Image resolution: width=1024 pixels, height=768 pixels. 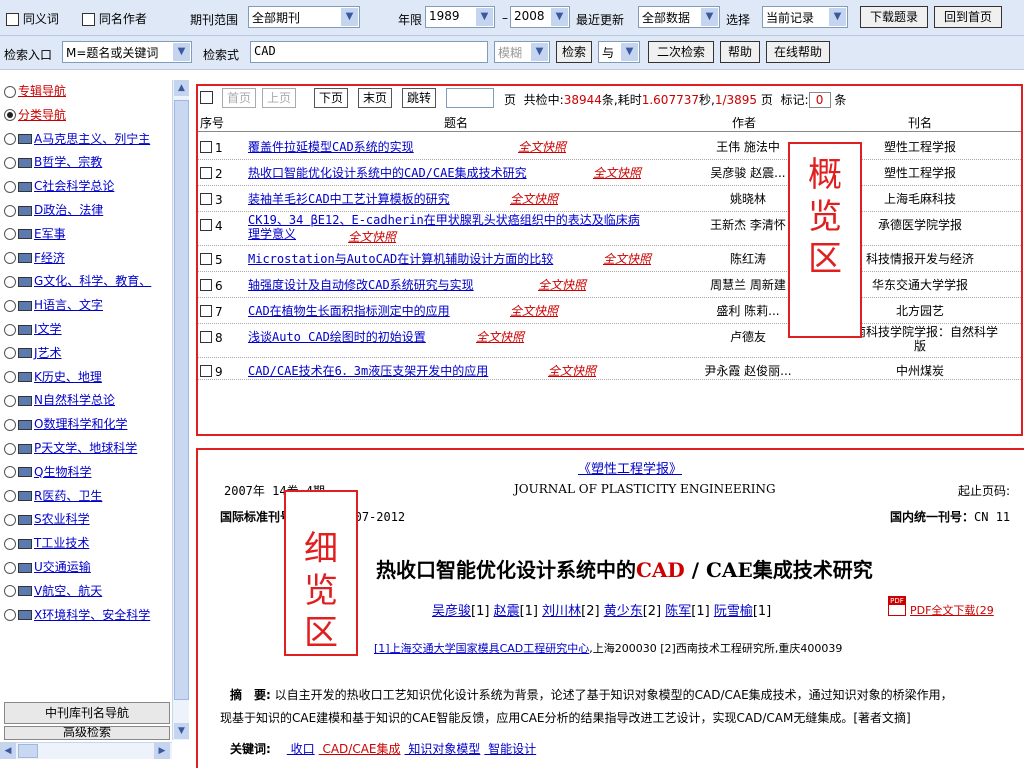 I want to click on sidebar-item: H语言、文字, so click(x=53, y=306).